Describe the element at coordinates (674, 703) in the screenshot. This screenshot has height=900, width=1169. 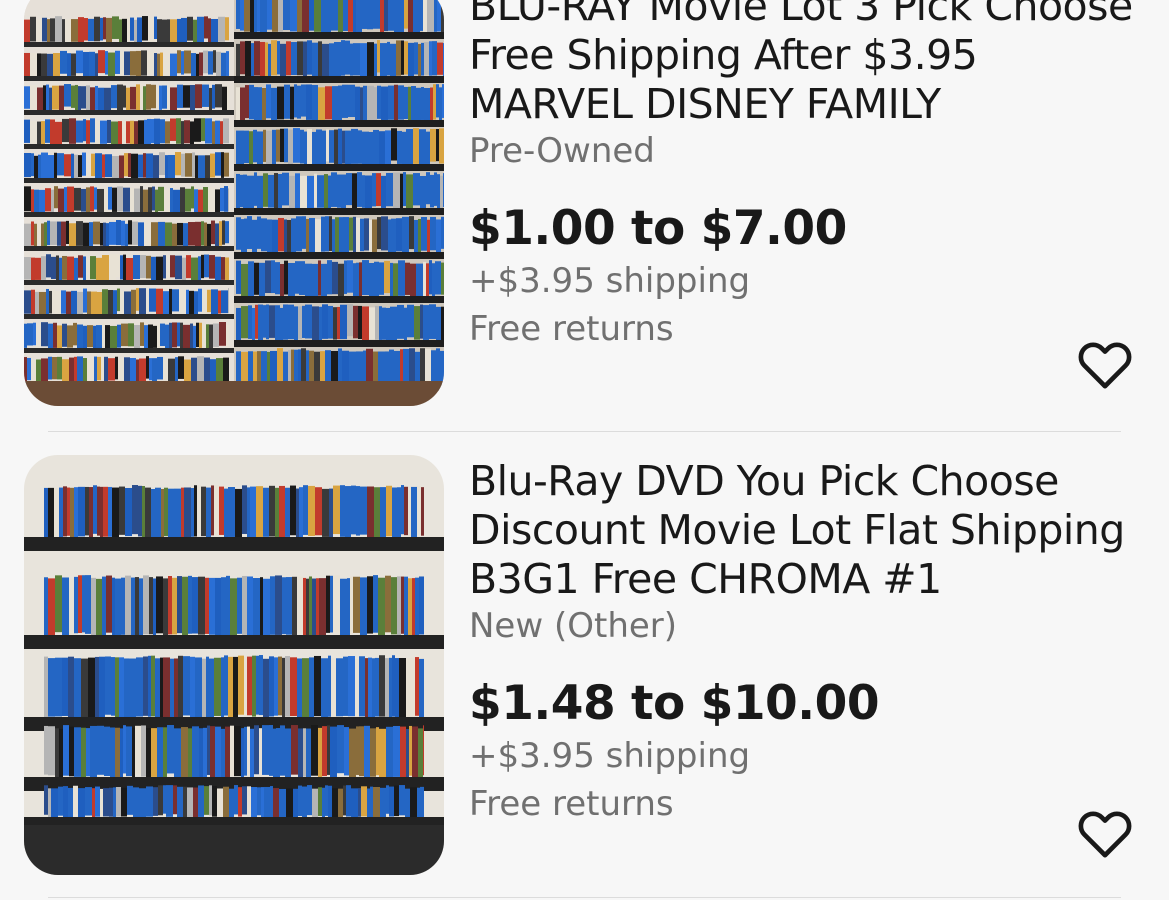
I see `listing-price: $1.48 to $10.00` at that location.